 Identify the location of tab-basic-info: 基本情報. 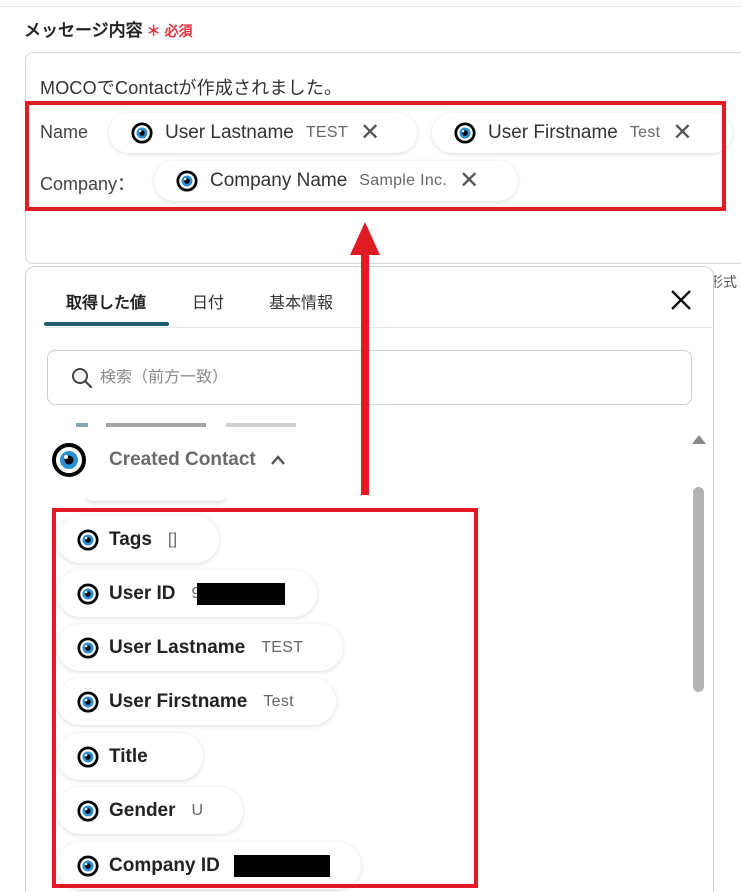
(301, 301).